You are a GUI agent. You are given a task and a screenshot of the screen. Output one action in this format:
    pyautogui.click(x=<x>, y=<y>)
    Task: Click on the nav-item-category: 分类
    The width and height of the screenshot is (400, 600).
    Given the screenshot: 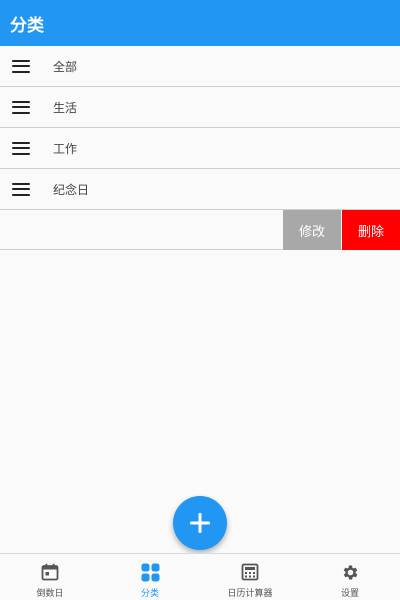 What is the action you would take?
    pyautogui.click(x=150, y=577)
    